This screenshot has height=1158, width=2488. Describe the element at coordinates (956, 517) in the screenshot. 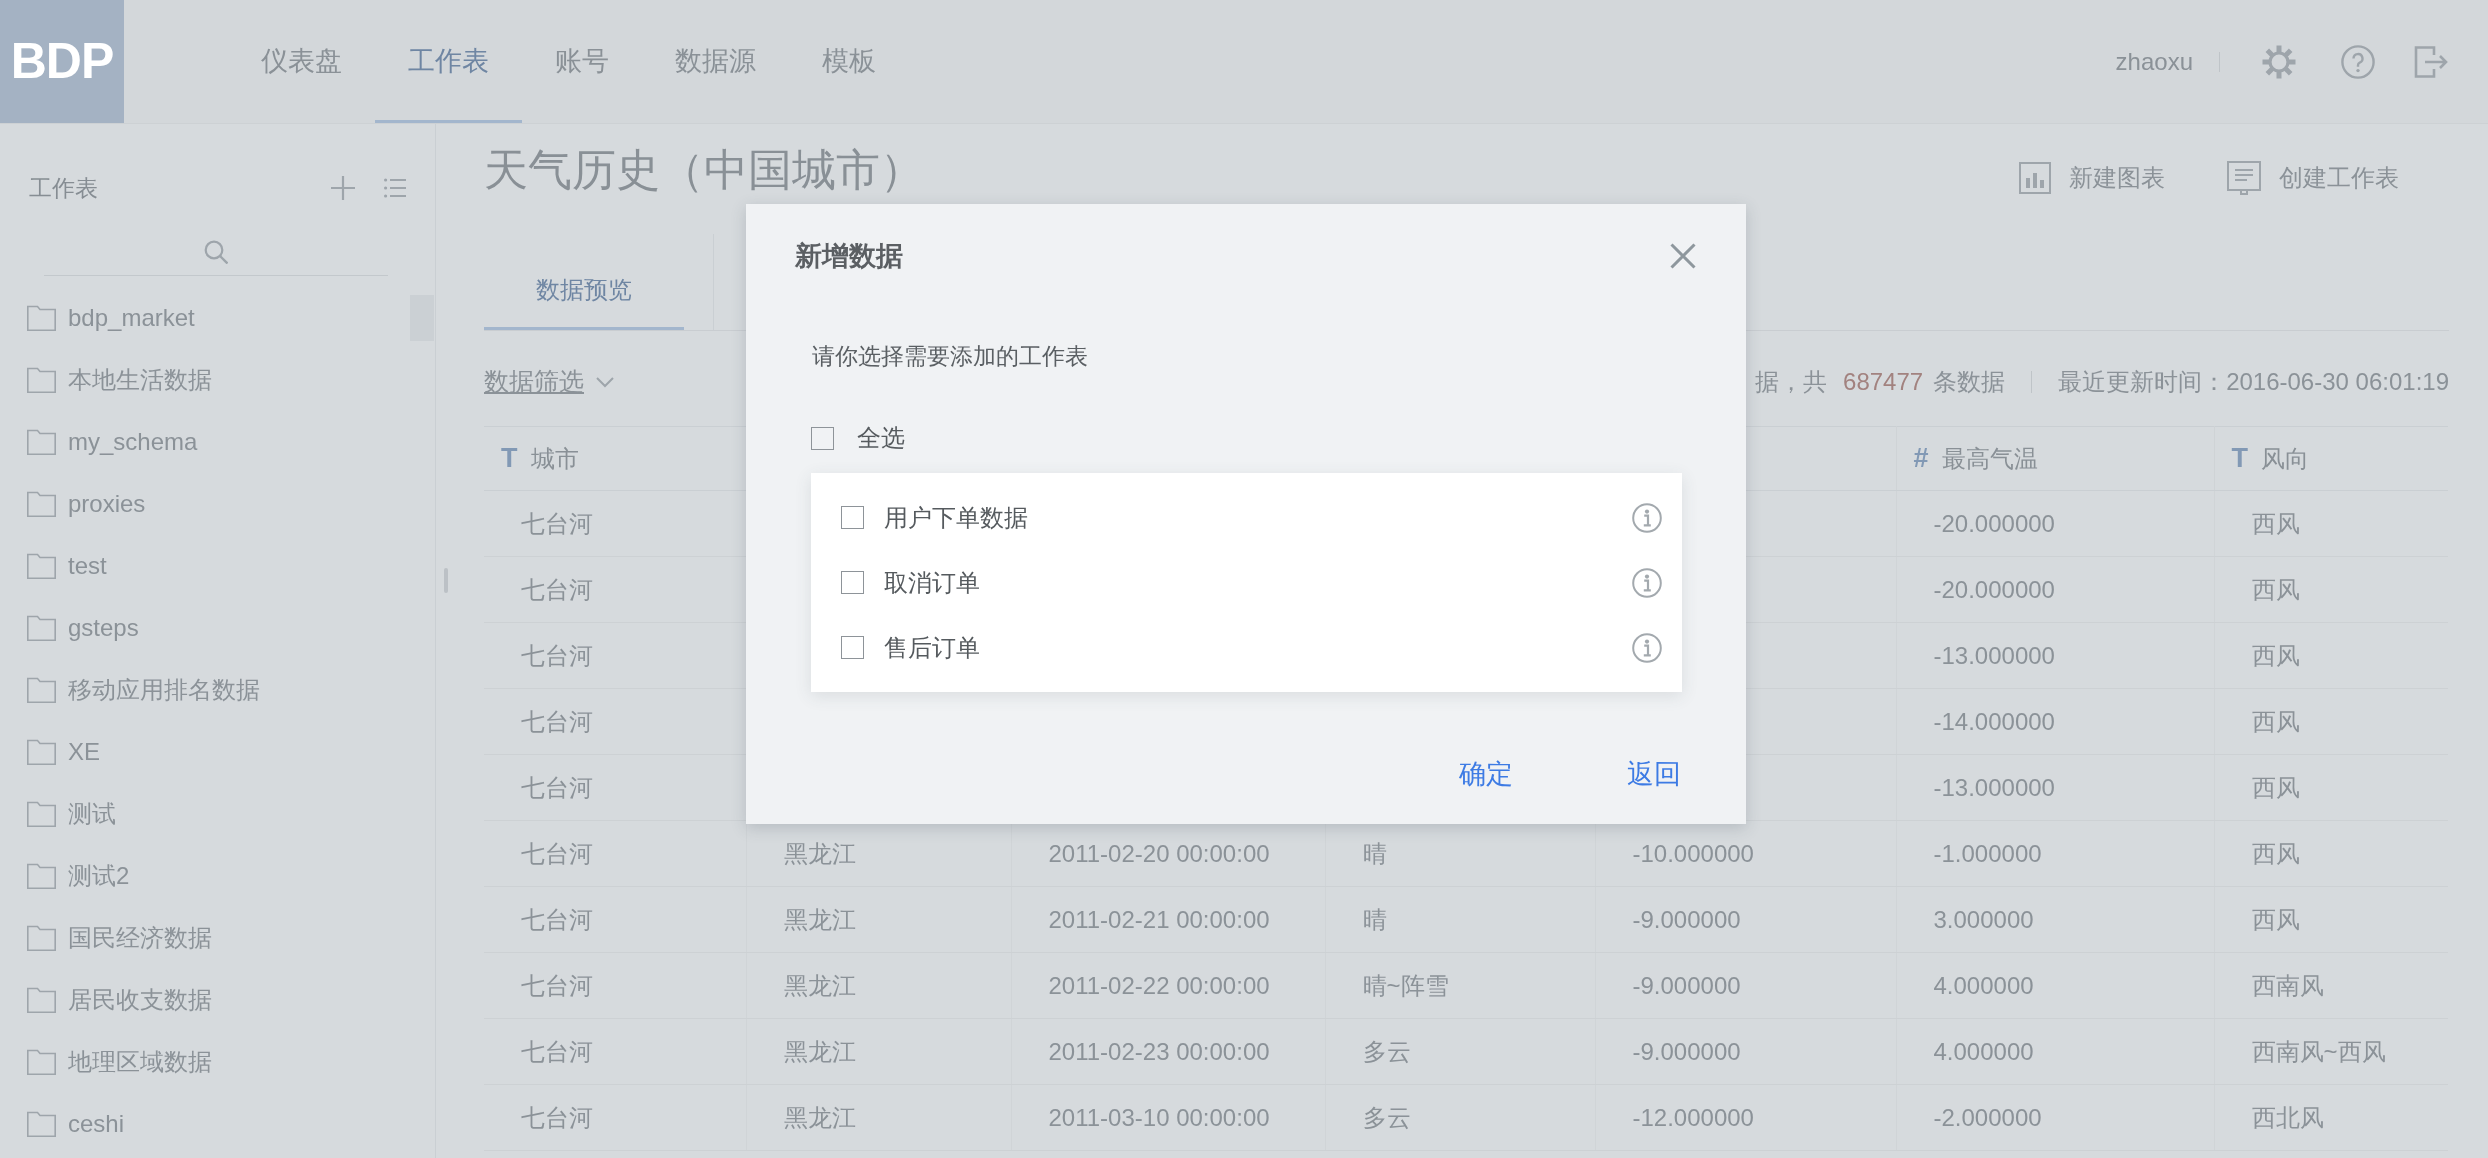

I see `checkbox-label: 用户下单数据` at that location.